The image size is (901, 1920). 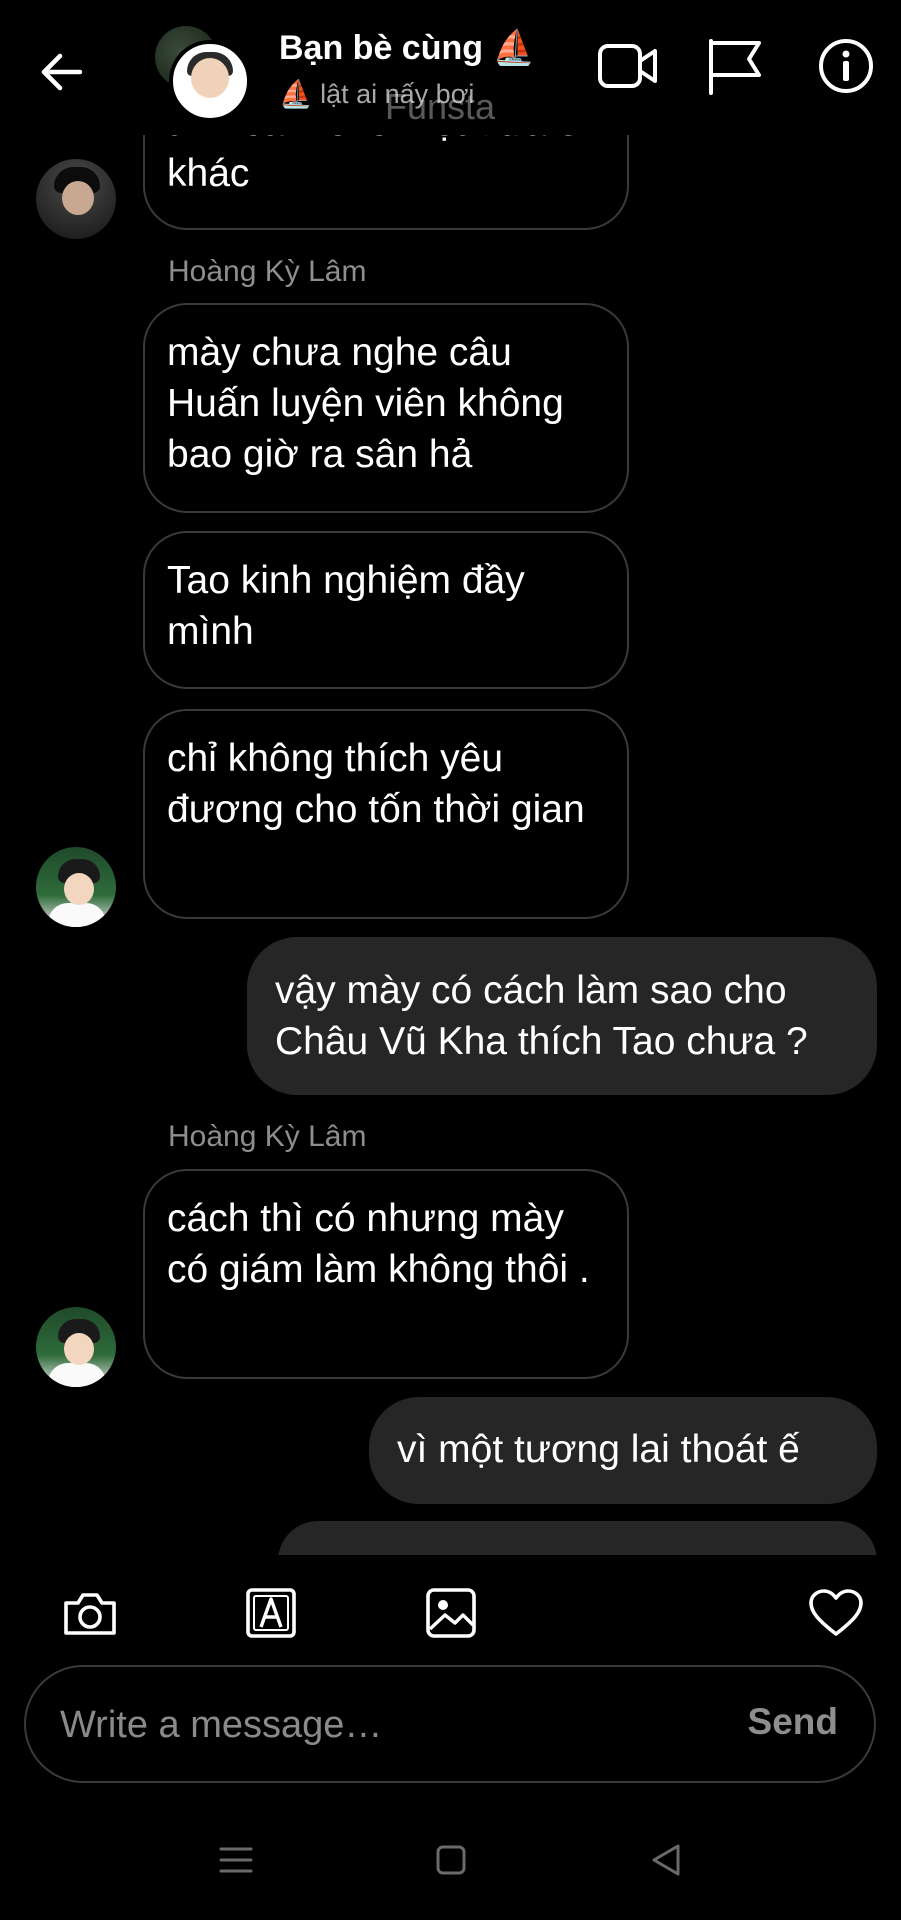 I want to click on message-composer: Send, so click(x=450, y=1724).